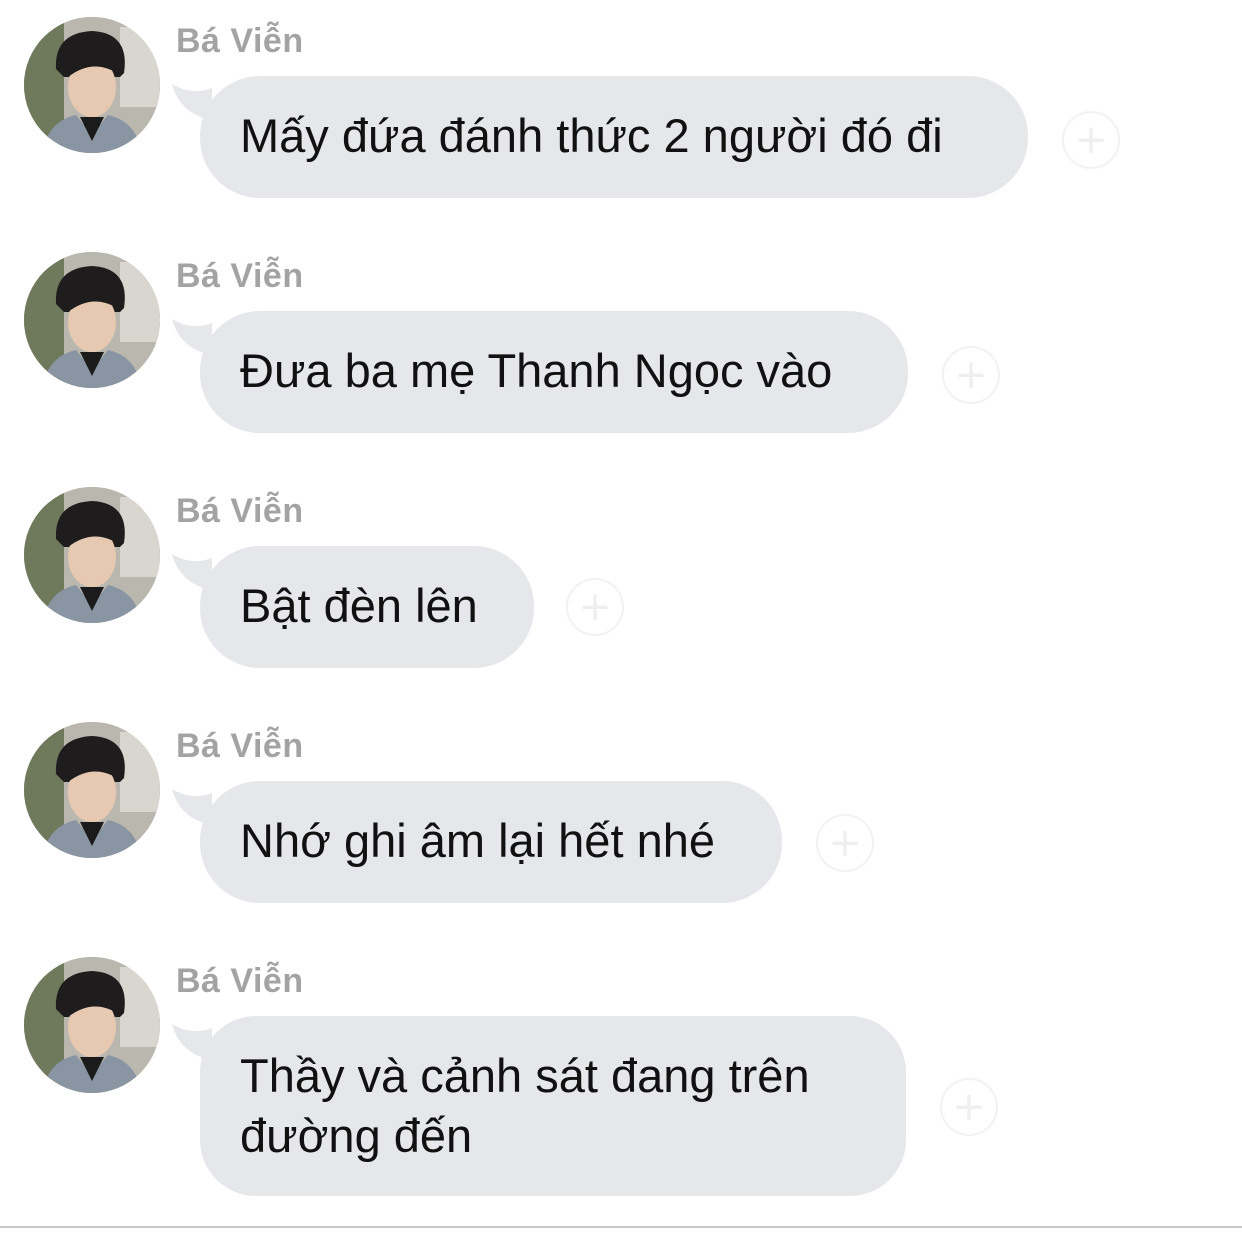  Describe the element at coordinates (553, 1106) in the screenshot. I see `message-bubble: Thầy và cảnh sát đang trên đường đến` at that location.